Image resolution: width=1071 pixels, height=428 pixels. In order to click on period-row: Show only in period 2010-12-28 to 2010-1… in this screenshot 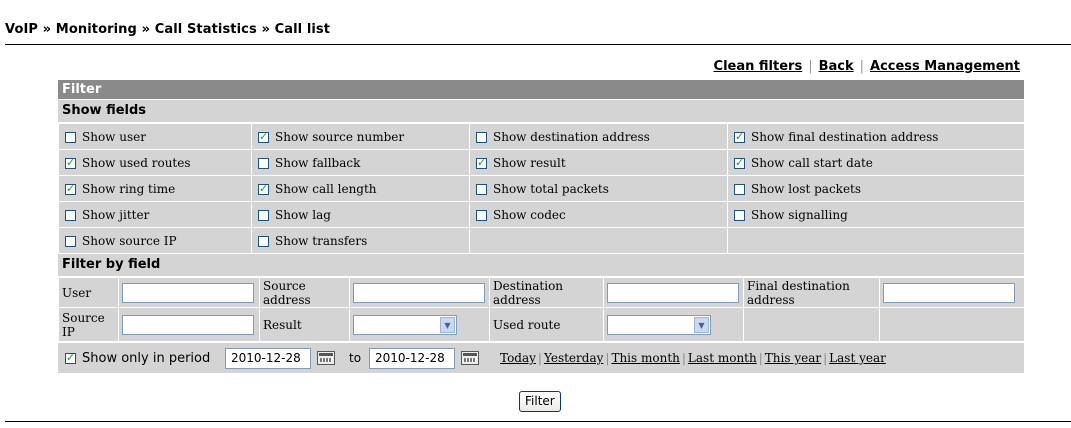, I will do `click(541, 357)`.